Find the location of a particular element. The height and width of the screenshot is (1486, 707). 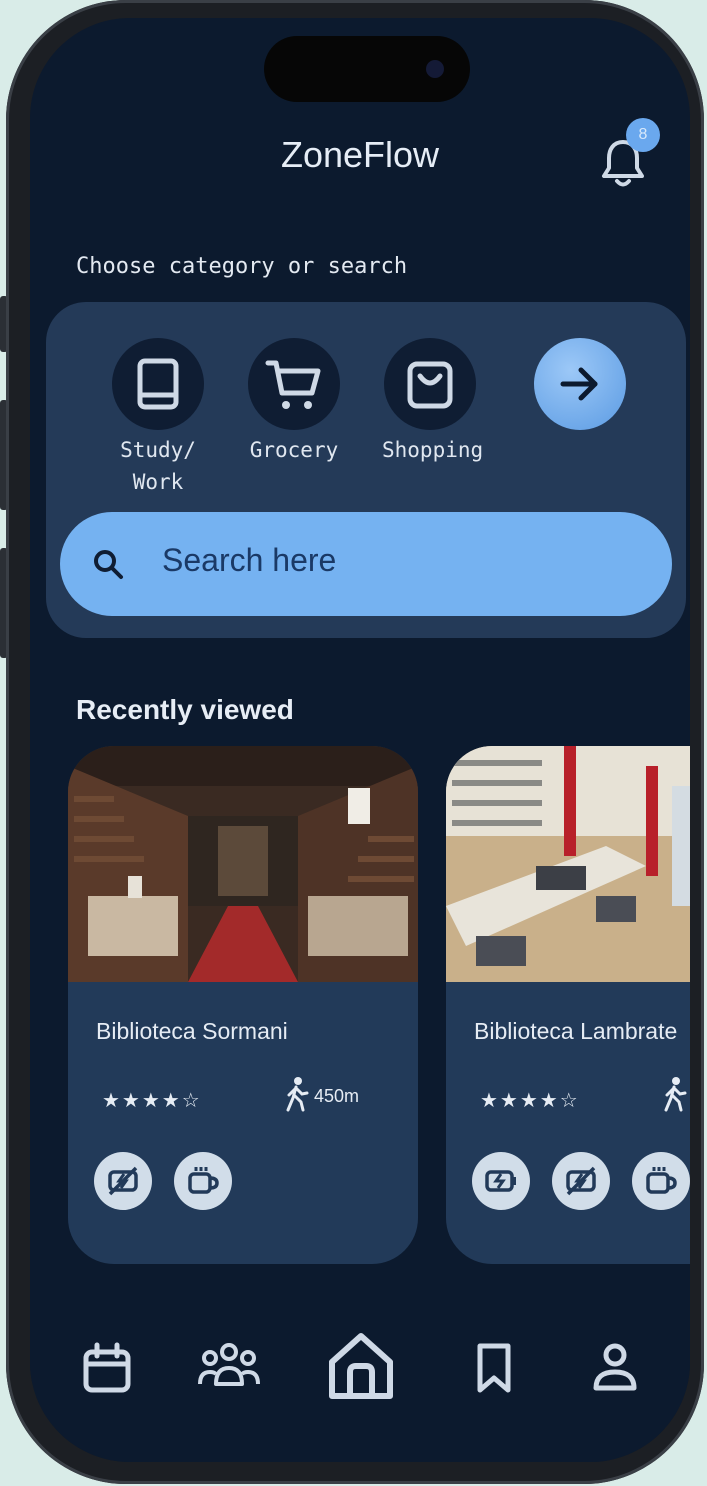

bottom-nav is located at coordinates (360, 1378).